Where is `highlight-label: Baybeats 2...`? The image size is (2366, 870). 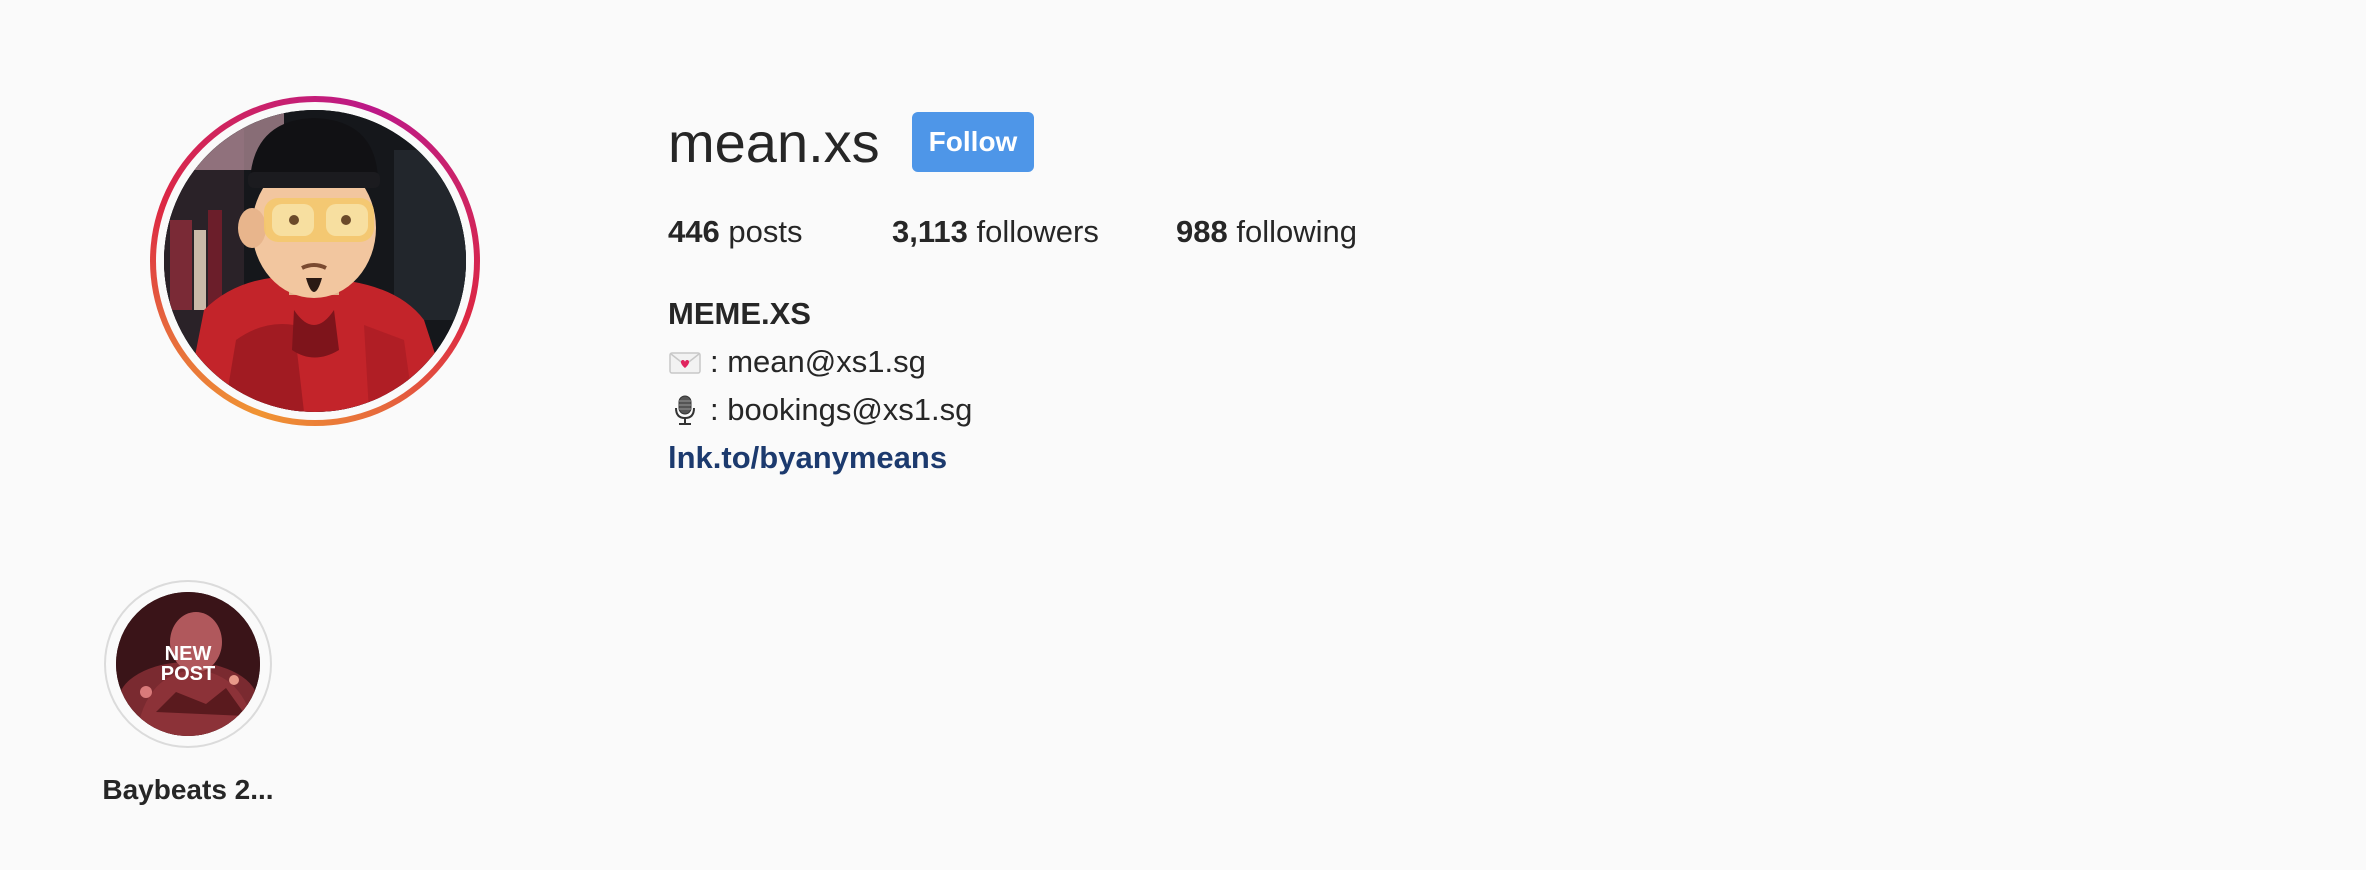
highlight-label: Baybeats 2... is located at coordinates (188, 789).